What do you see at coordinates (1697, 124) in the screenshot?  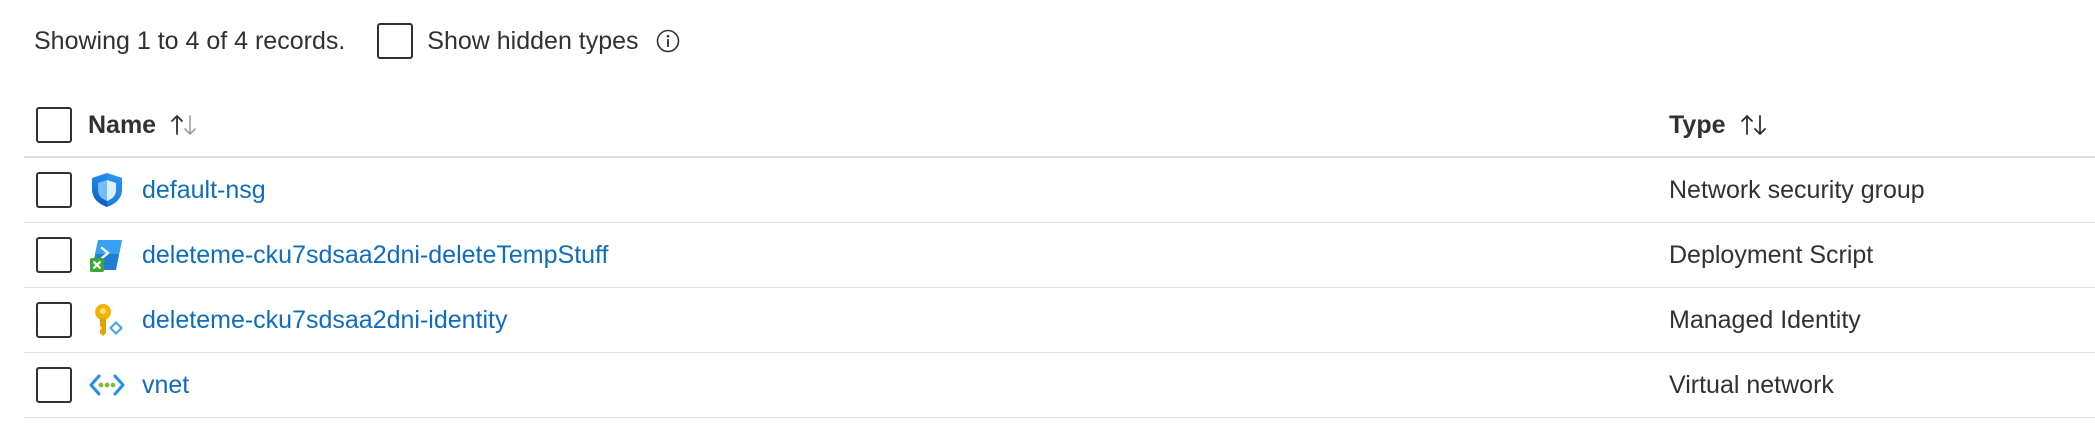 I see `type-column-label: Type` at bounding box center [1697, 124].